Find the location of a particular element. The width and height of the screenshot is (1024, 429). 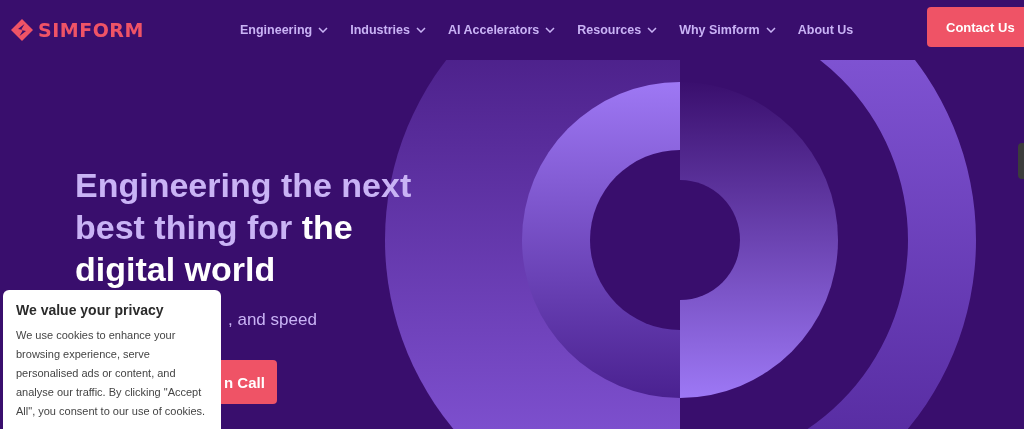

logo-icon is located at coordinates (22, 30).